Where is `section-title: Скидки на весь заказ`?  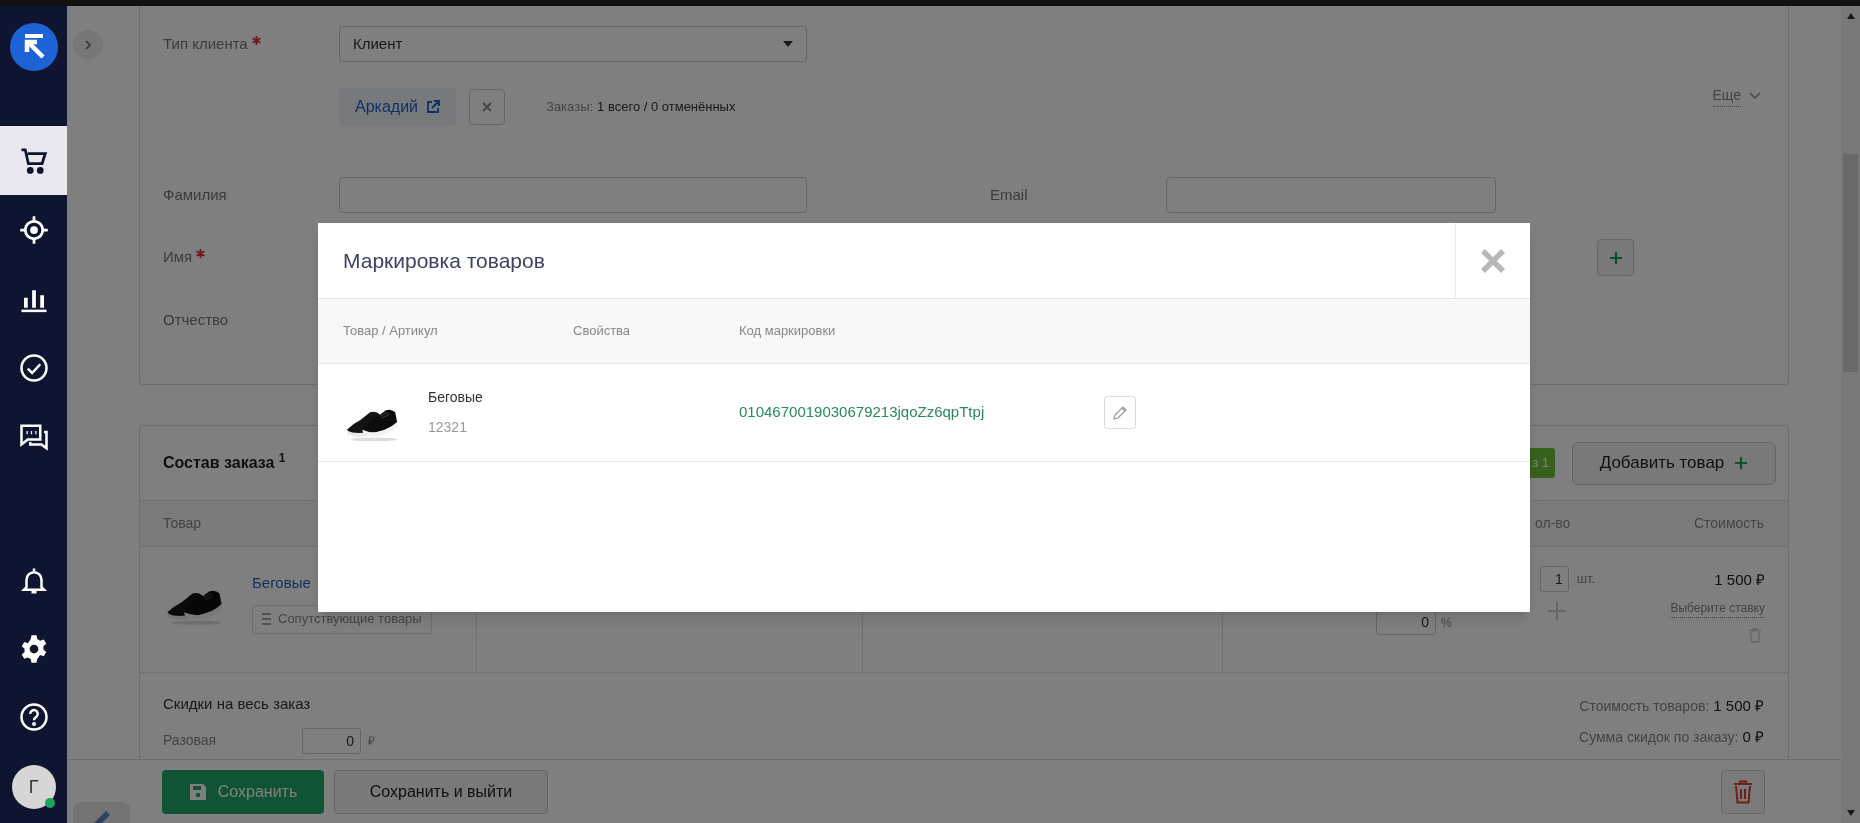
section-title: Скидки на весь заказ is located at coordinates (237, 704).